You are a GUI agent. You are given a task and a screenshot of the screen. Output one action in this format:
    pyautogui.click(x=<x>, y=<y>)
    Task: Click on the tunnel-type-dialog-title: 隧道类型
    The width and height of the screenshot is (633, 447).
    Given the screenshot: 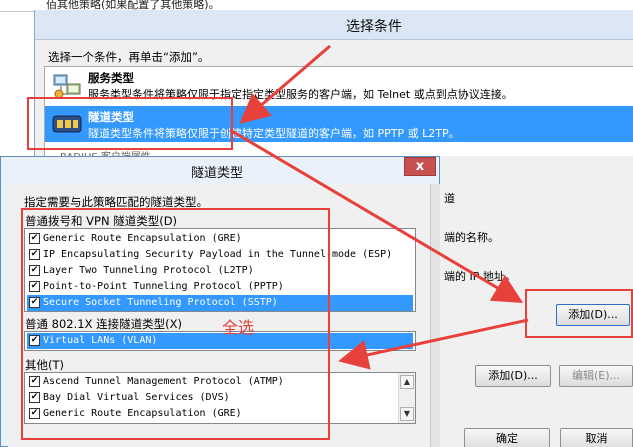 What is the action you would take?
    pyautogui.click(x=217, y=173)
    